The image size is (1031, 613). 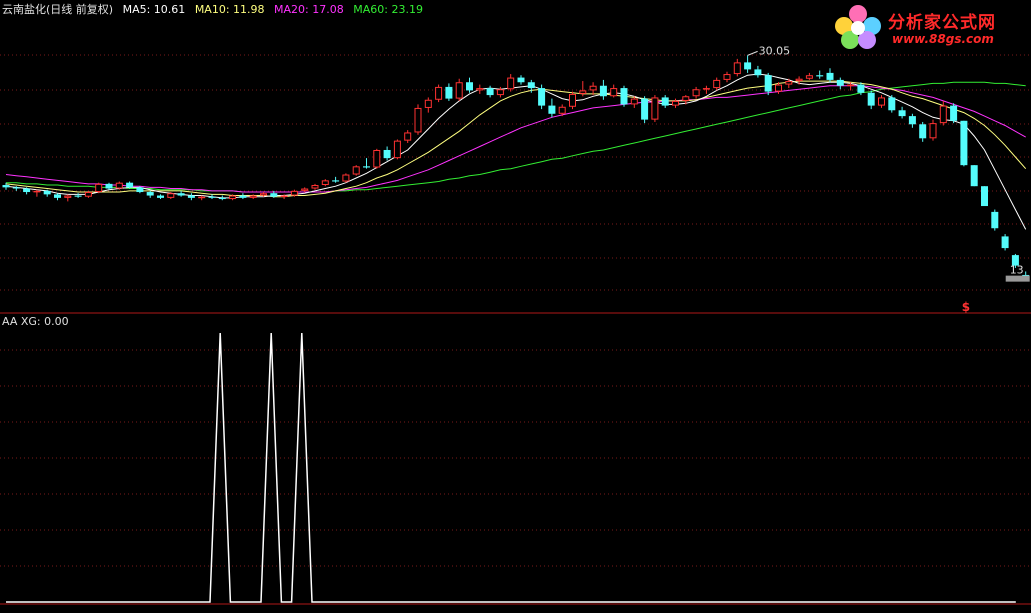 What do you see at coordinates (309, 9) in the screenshot?
I see `ma20-label: MA20: 17.08` at bounding box center [309, 9].